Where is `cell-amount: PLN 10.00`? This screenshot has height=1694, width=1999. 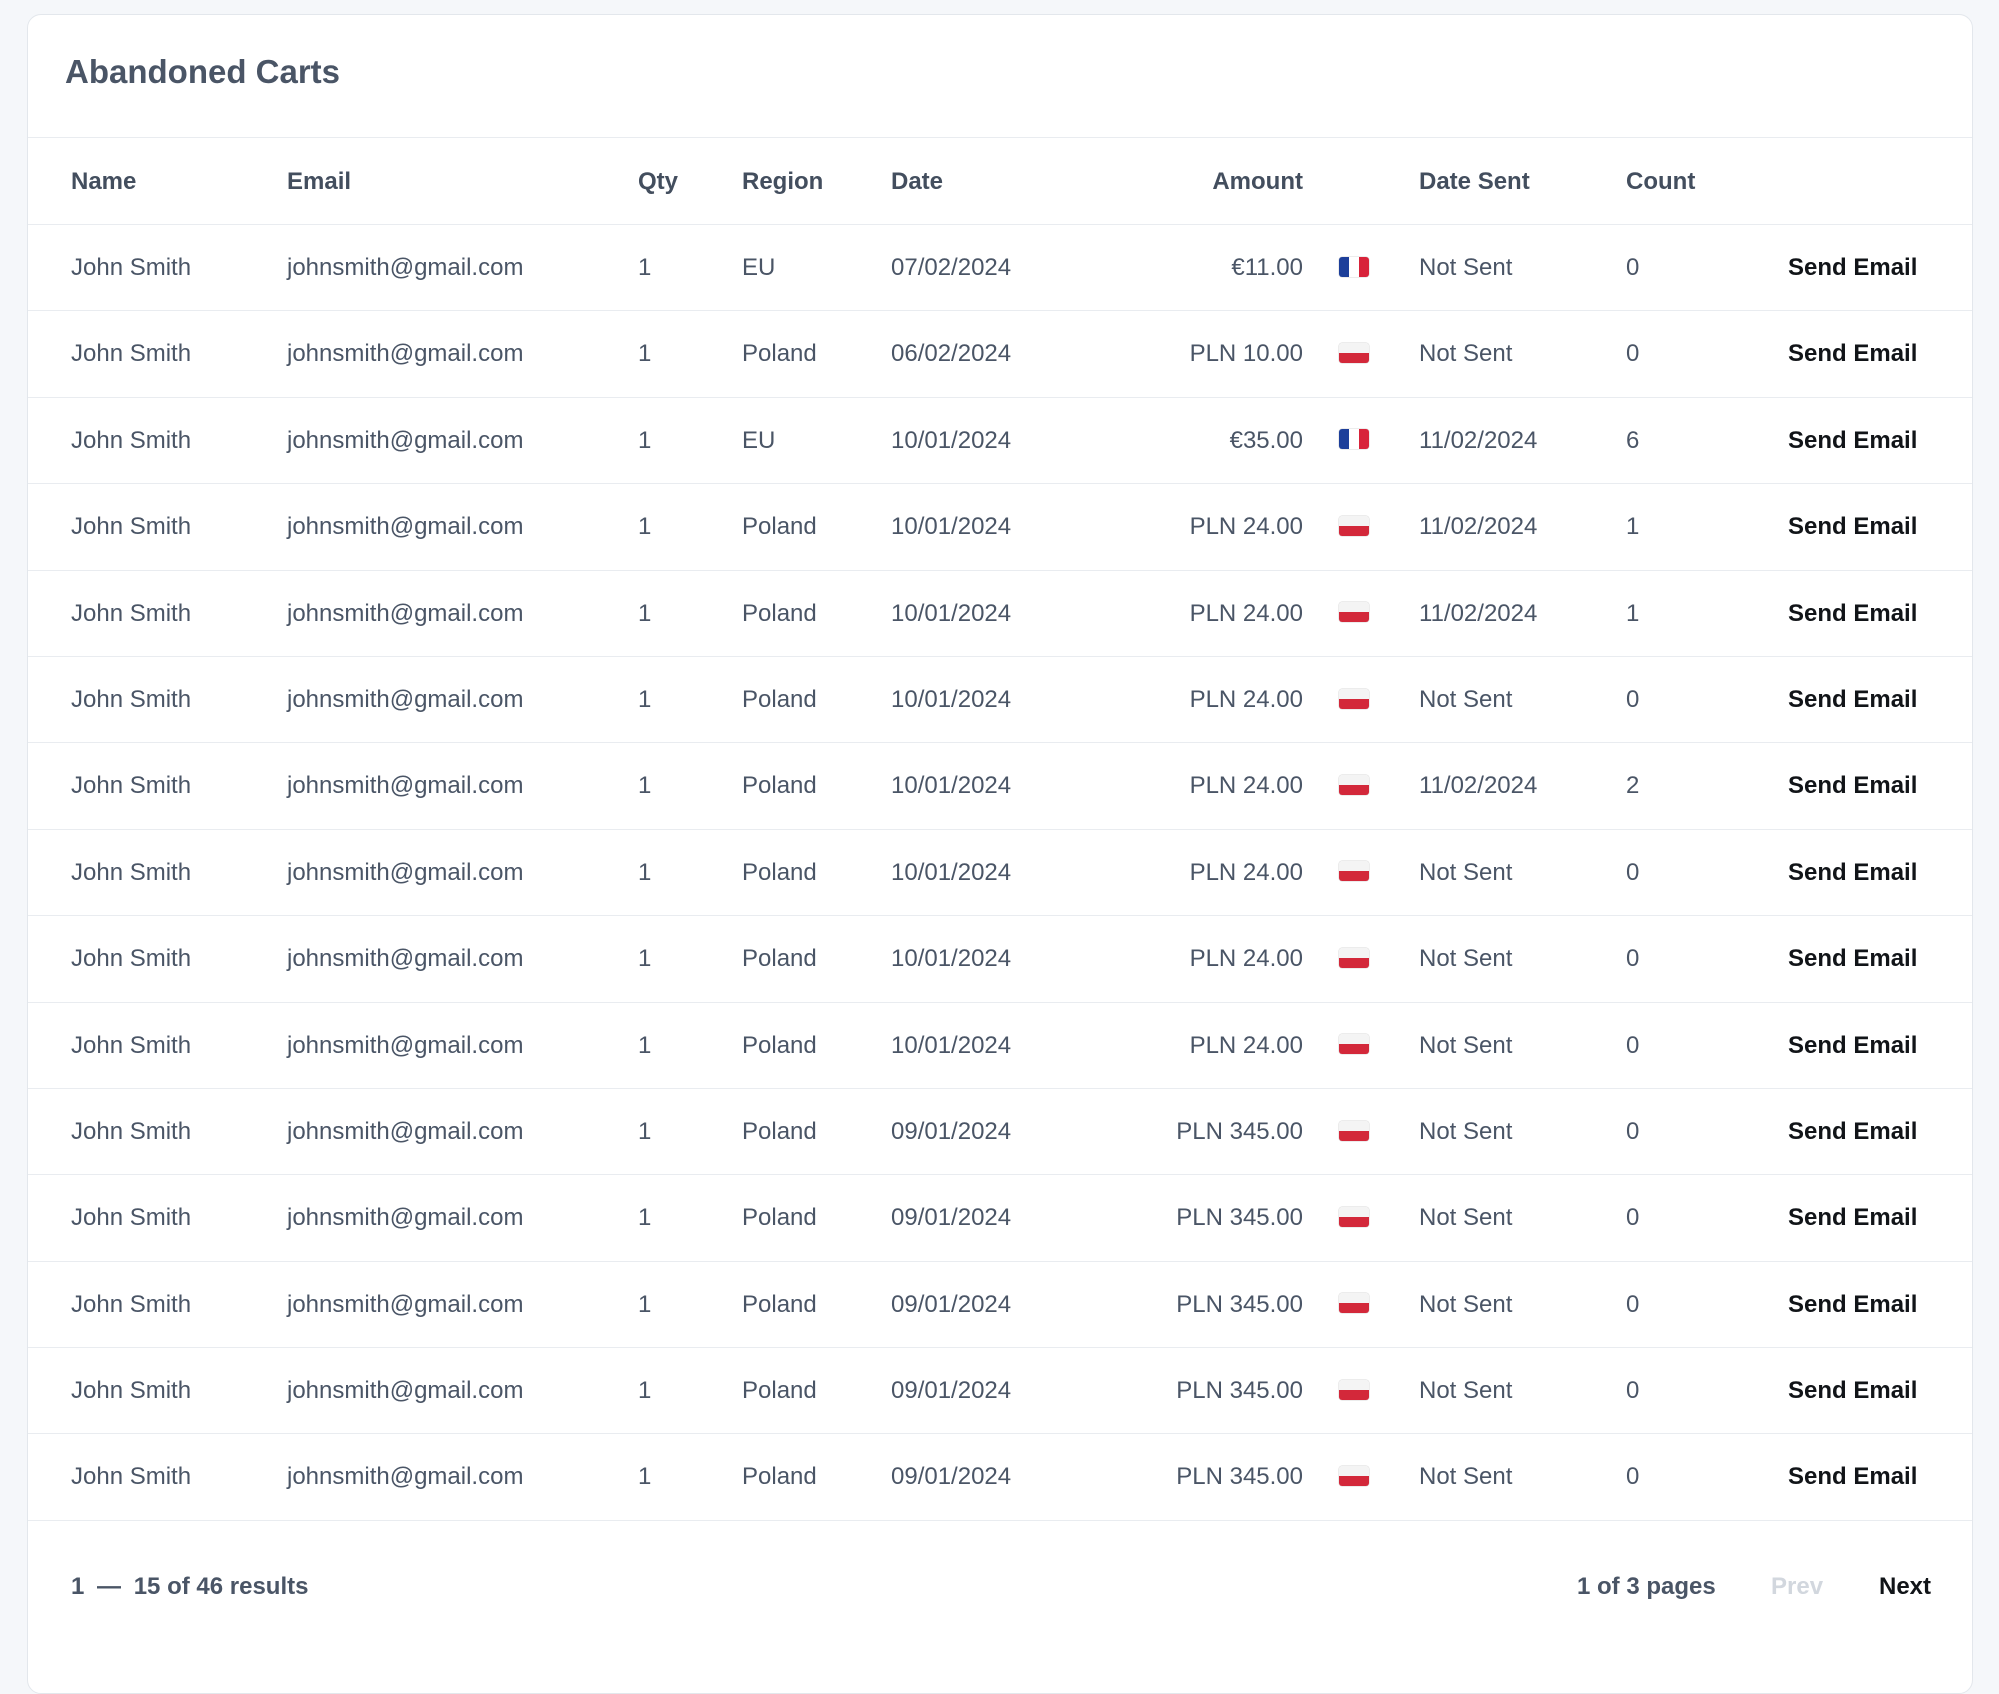 cell-amount: PLN 10.00 is located at coordinates (1246, 354).